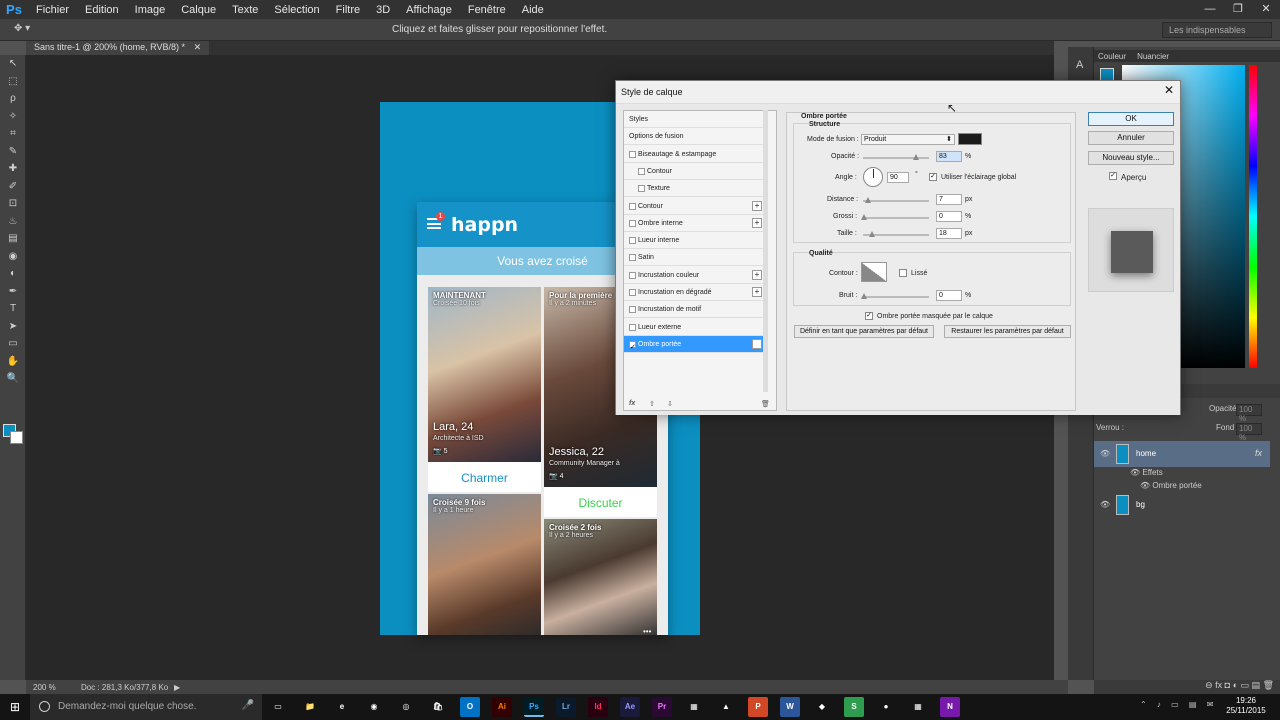  What do you see at coordinates (487, 10) in the screenshot?
I see `menu-item-9: Fenêtre` at bounding box center [487, 10].